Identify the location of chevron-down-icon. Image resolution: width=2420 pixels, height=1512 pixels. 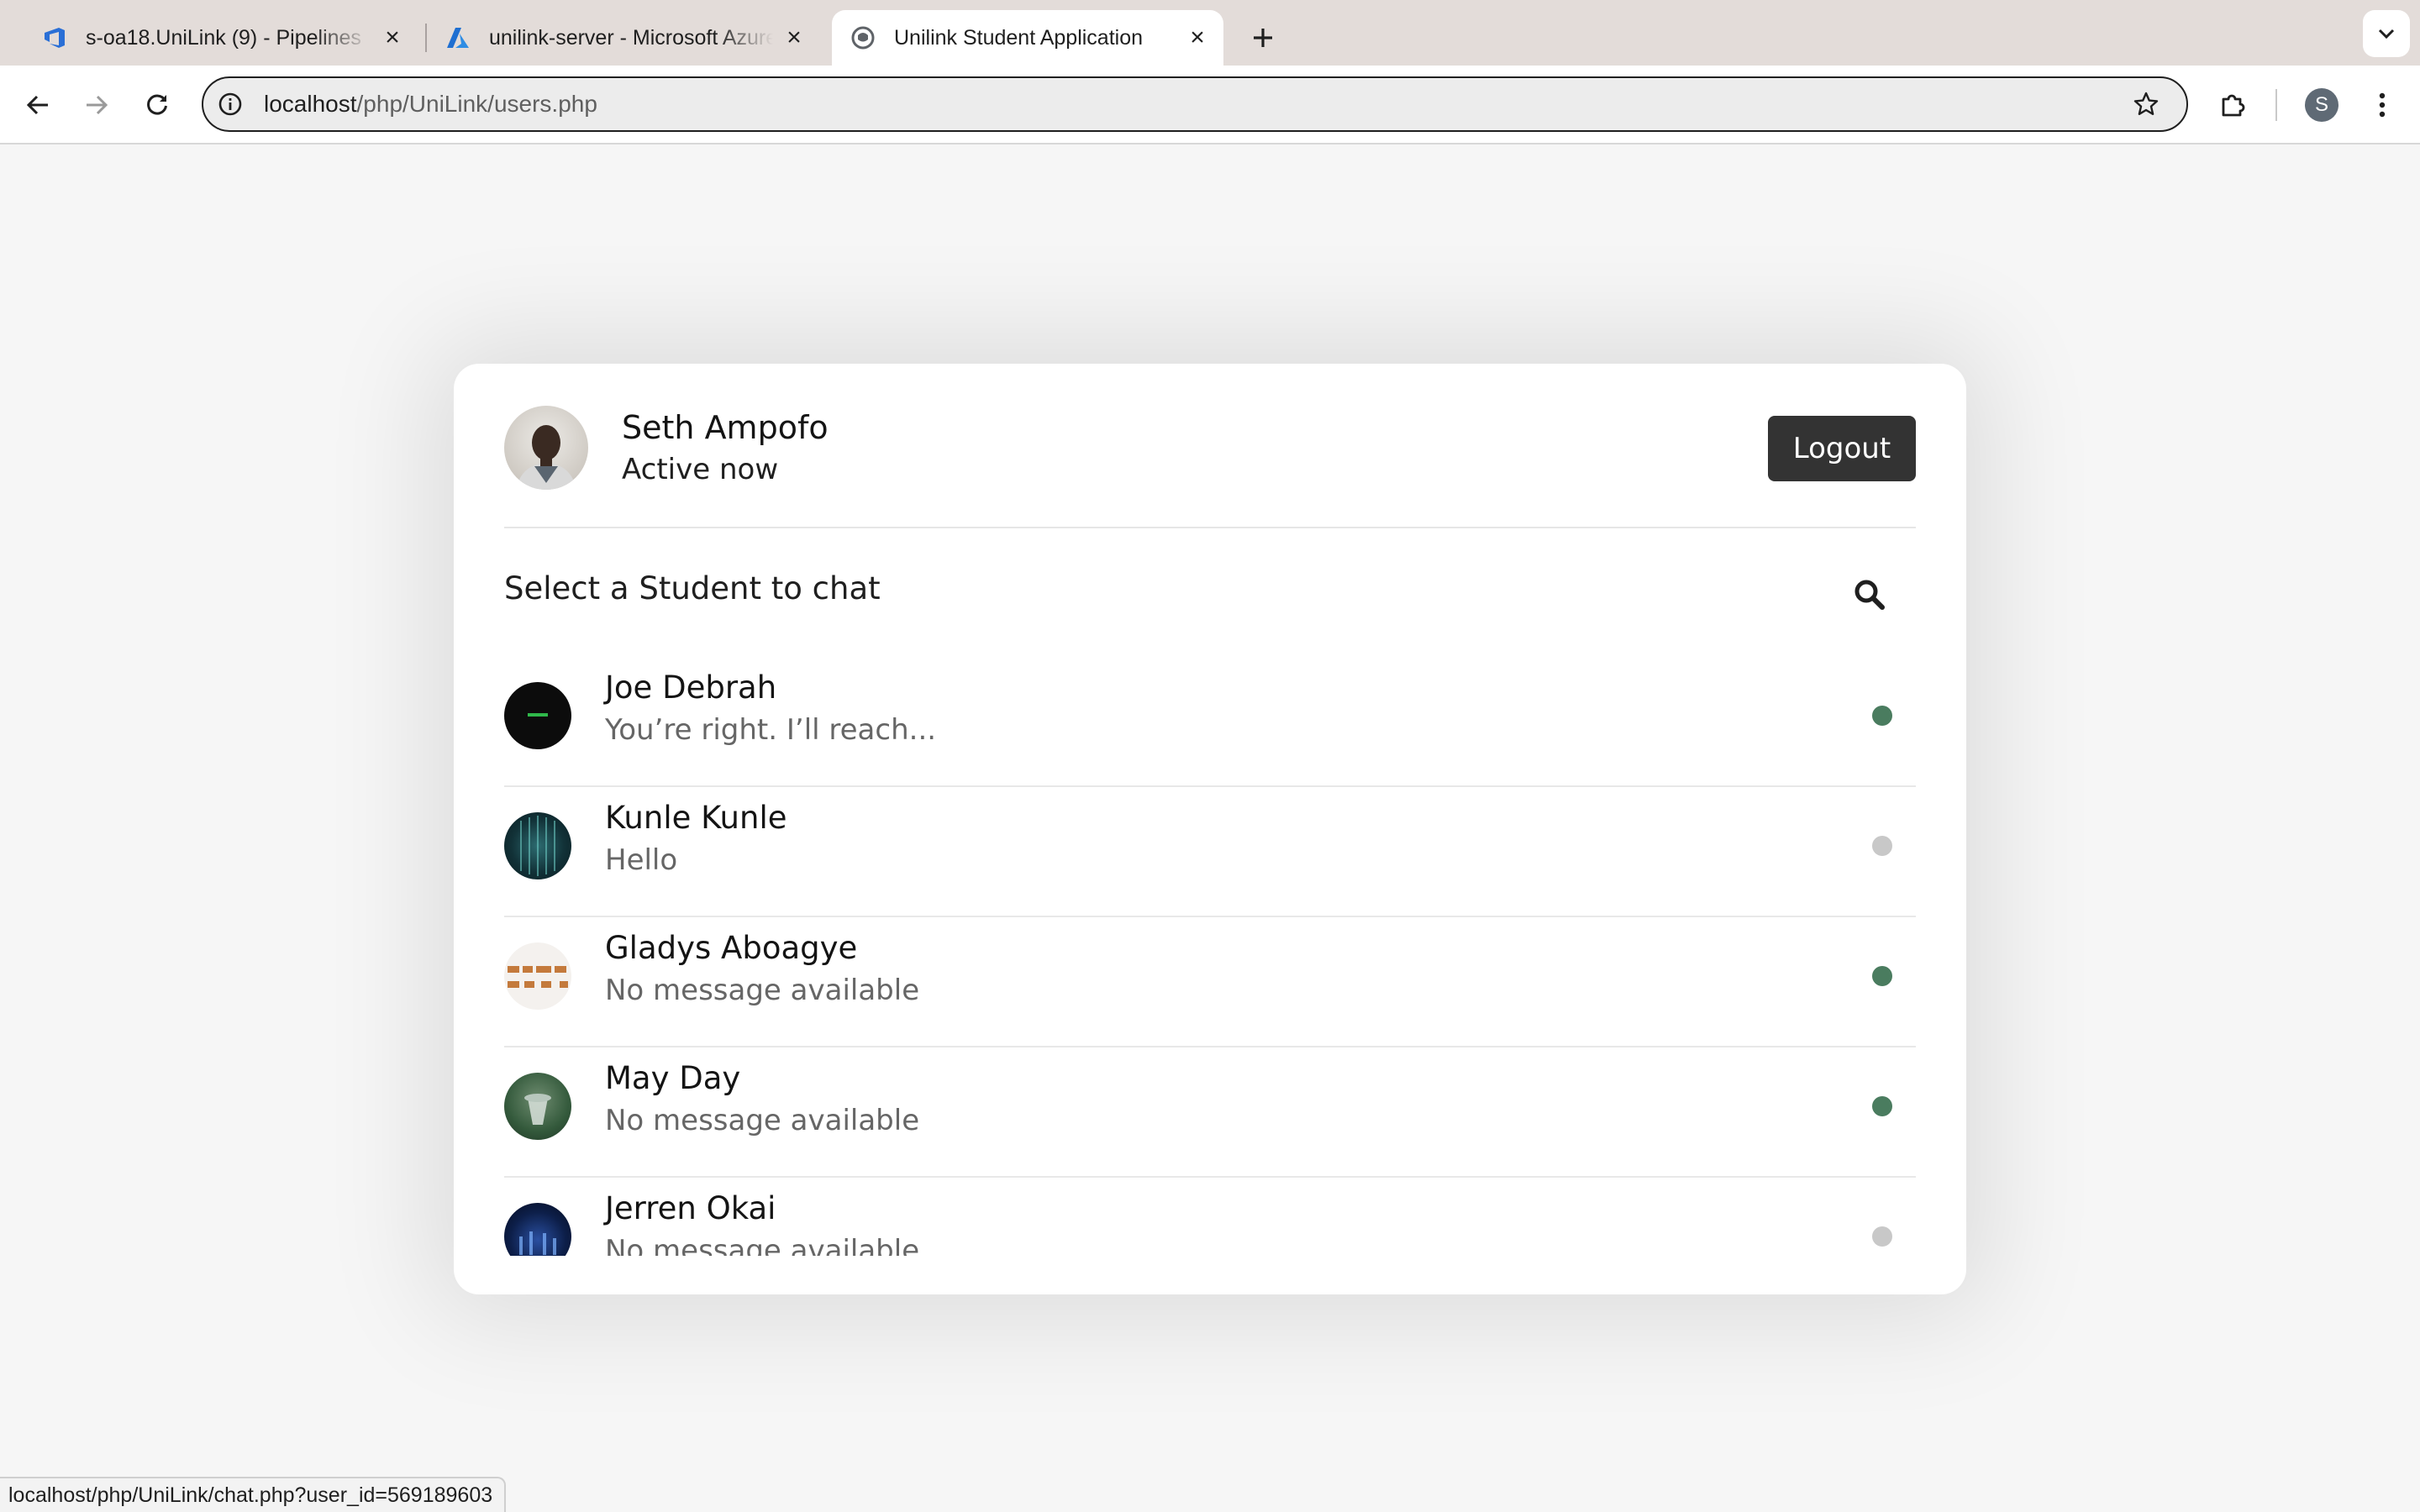
(2387, 34).